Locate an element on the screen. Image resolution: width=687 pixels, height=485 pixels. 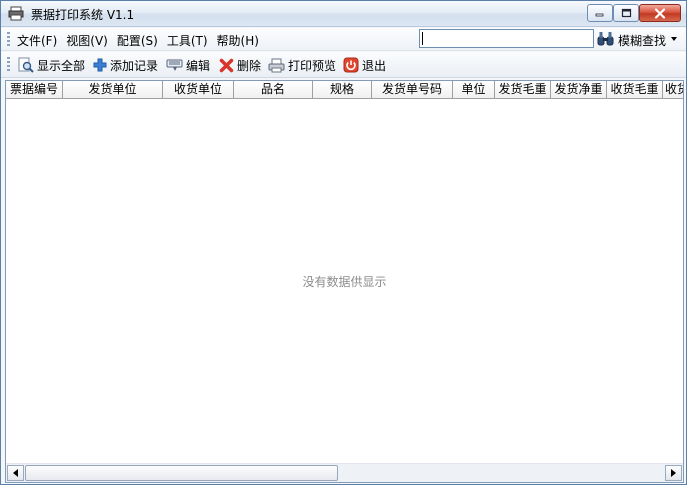
chevron-down-icon is located at coordinates (674, 39).